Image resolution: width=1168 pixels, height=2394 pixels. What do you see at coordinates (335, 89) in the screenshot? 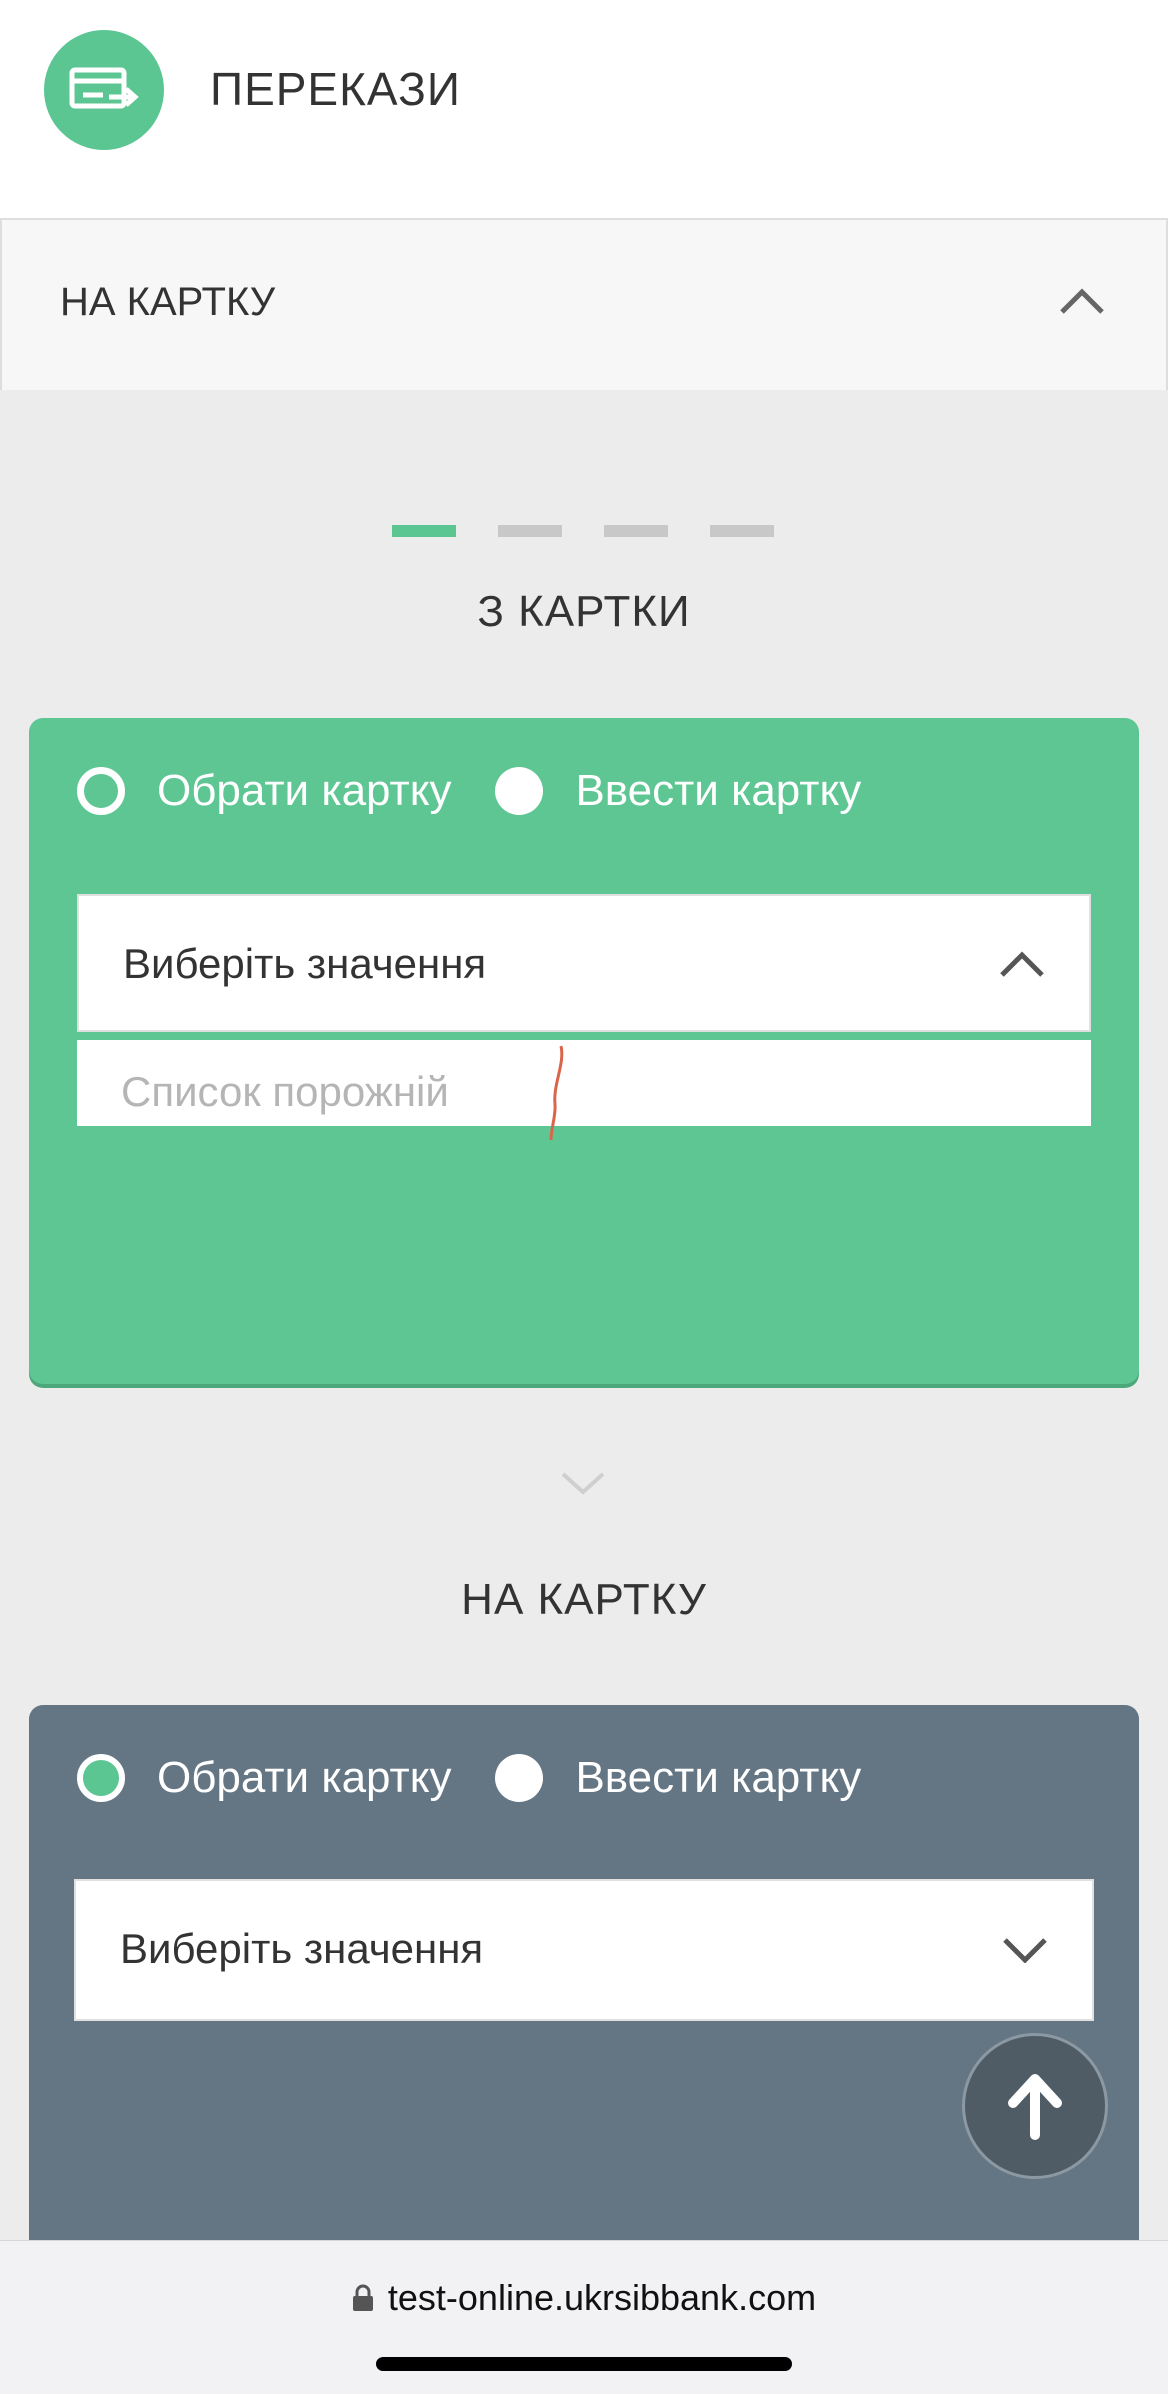
I see `page-title: ПЕРЕКАЗИ` at bounding box center [335, 89].